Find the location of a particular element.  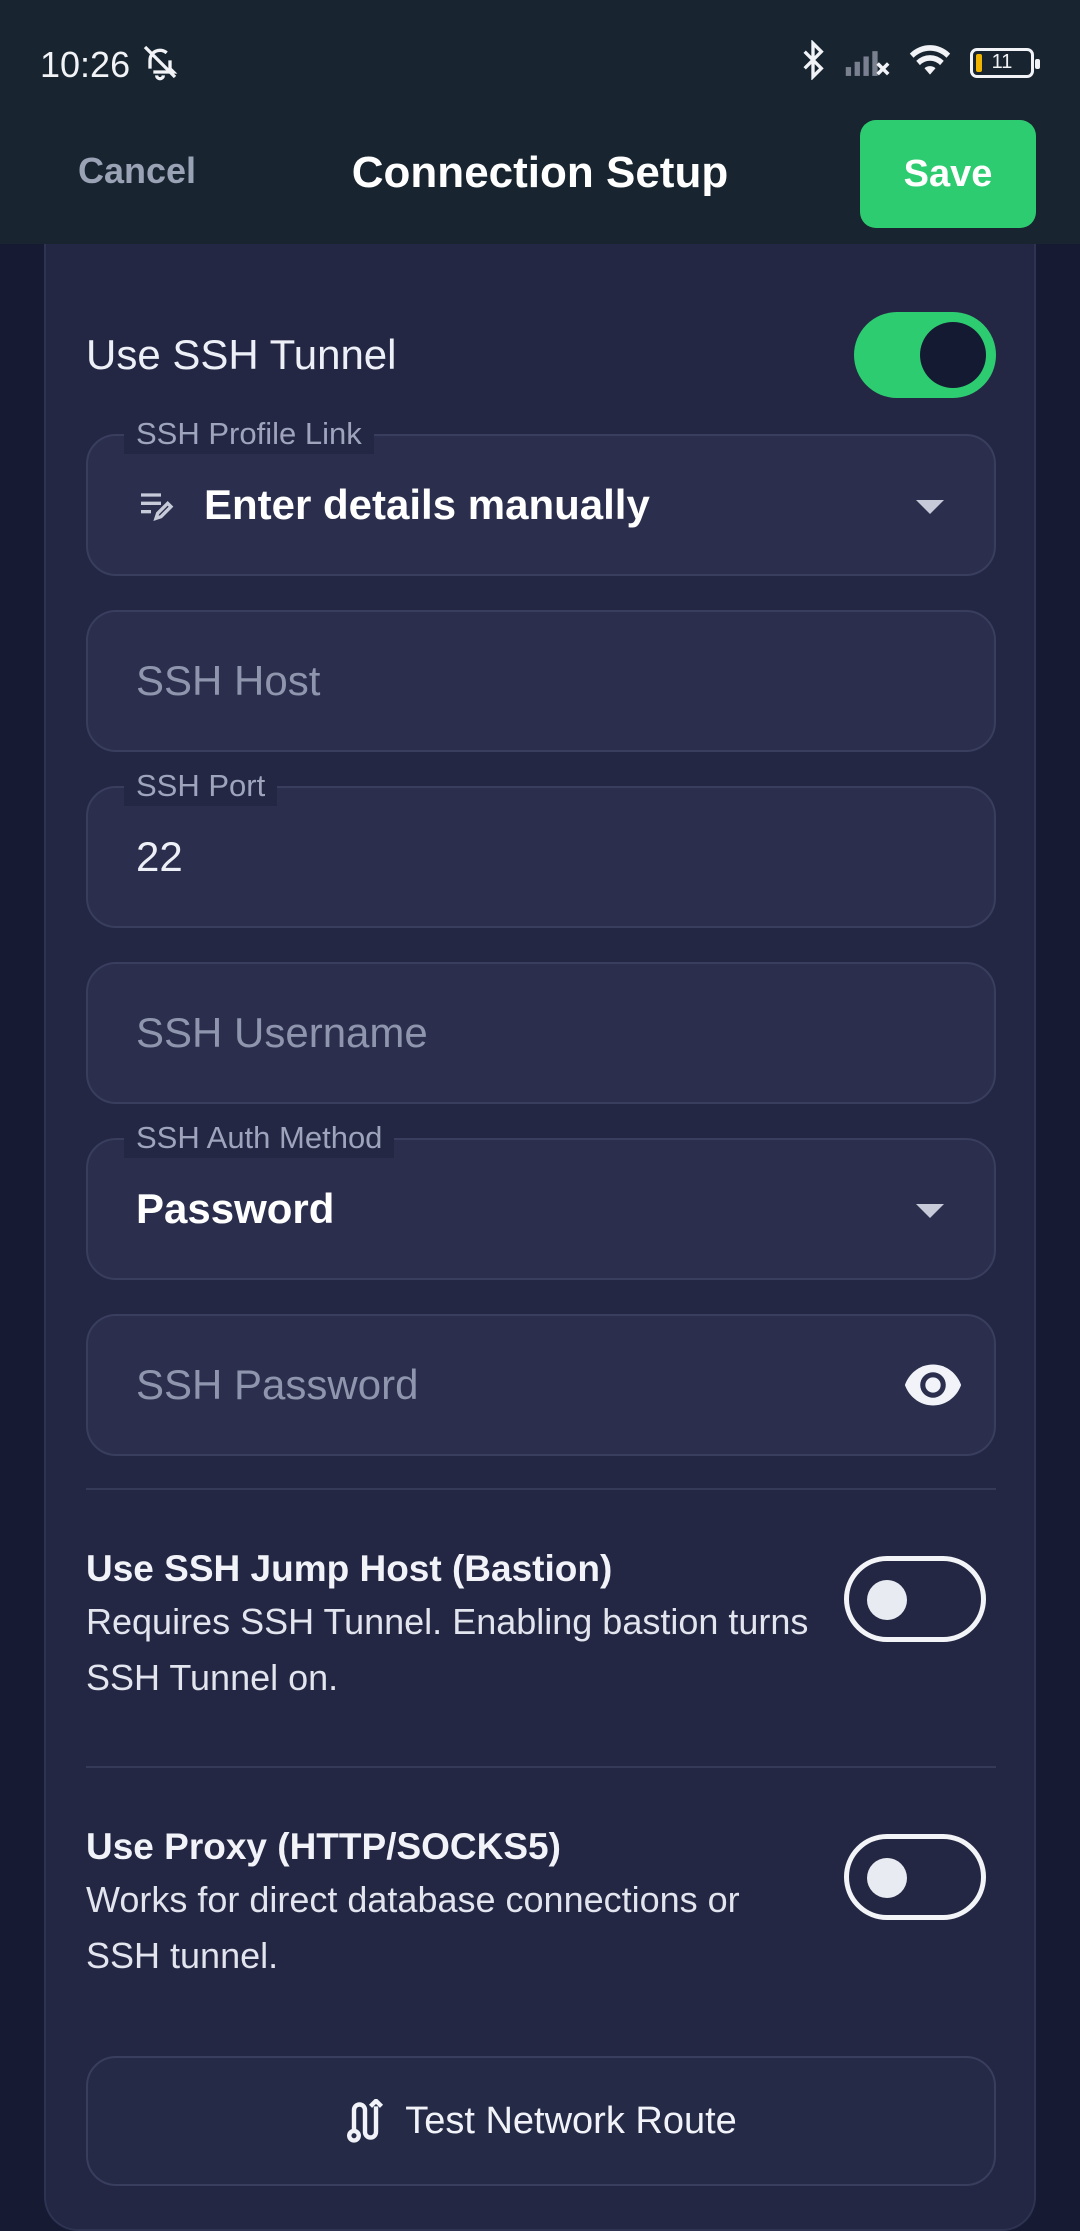

status-time: 10:26 is located at coordinates (85, 64).